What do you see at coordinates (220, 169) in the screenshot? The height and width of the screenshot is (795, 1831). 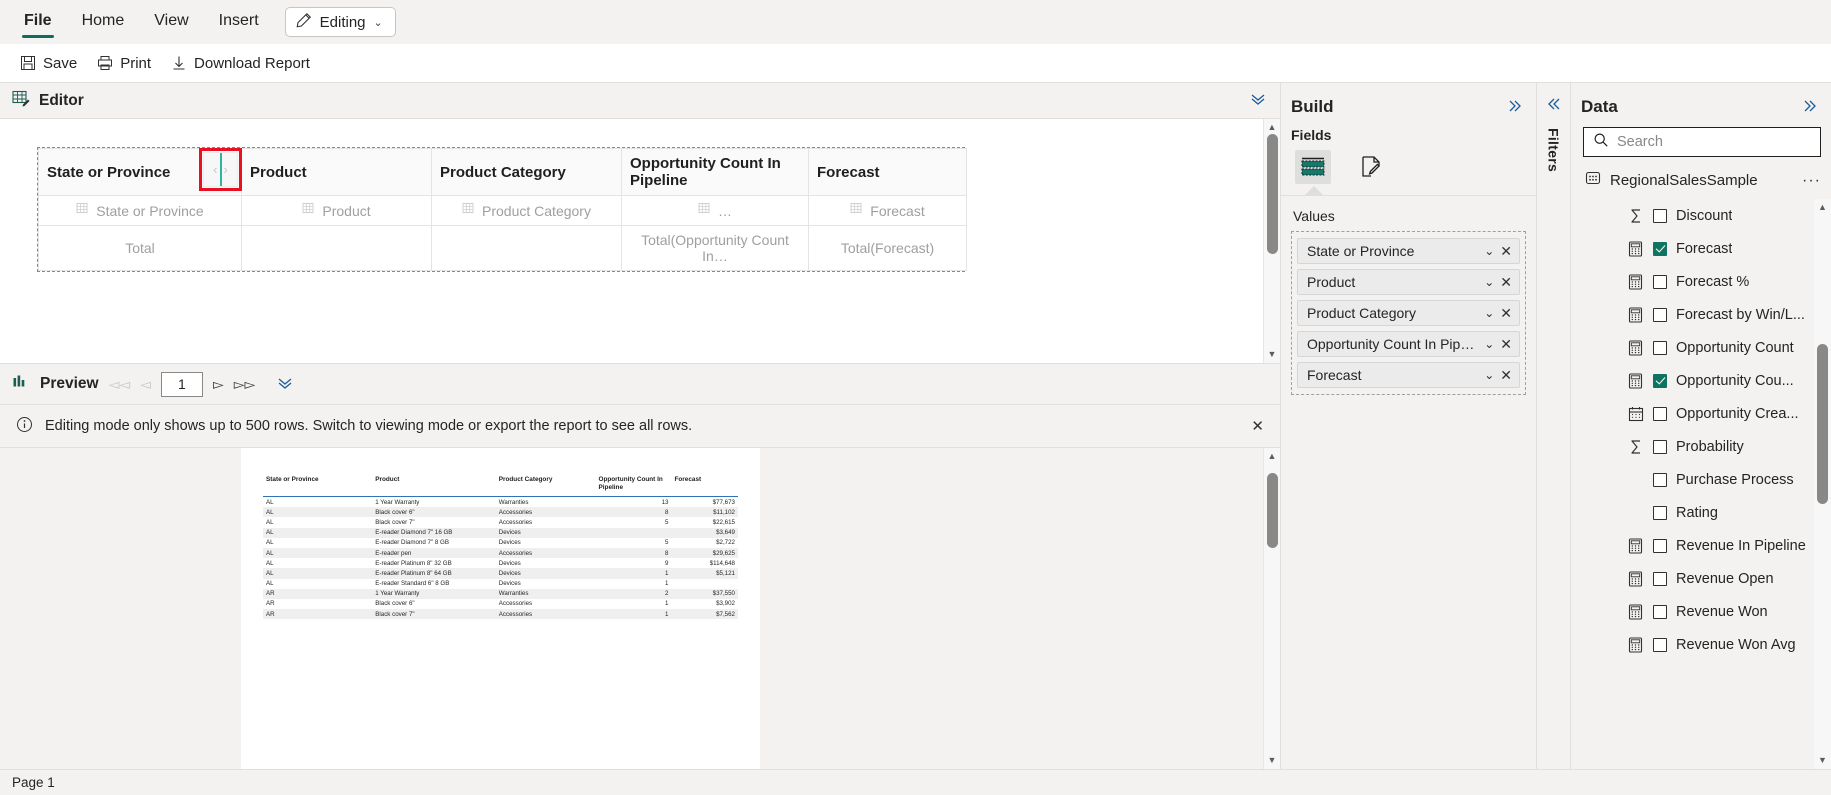 I see `column-resize-handle: ‹ ›` at bounding box center [220, 169].